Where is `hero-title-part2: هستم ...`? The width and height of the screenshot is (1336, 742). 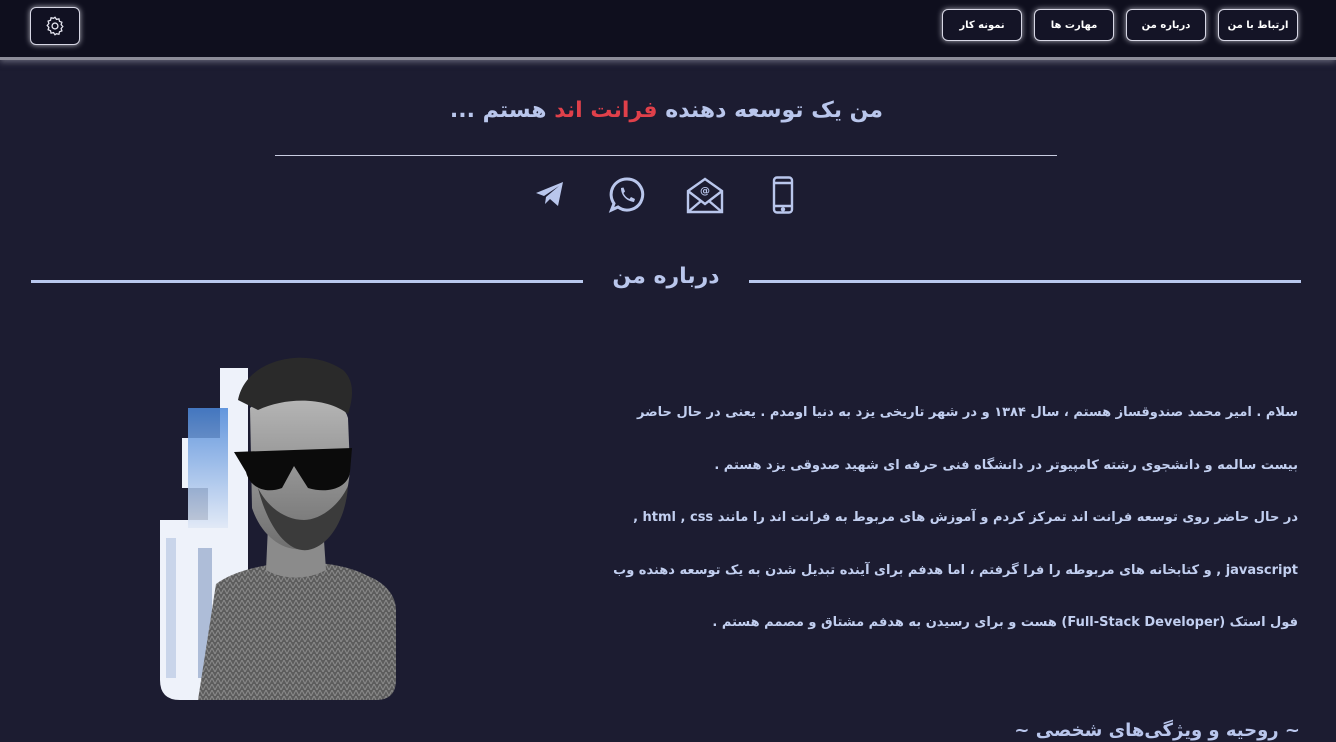
hero-title-part2: هستم ... is located at coordinates (502, 110).